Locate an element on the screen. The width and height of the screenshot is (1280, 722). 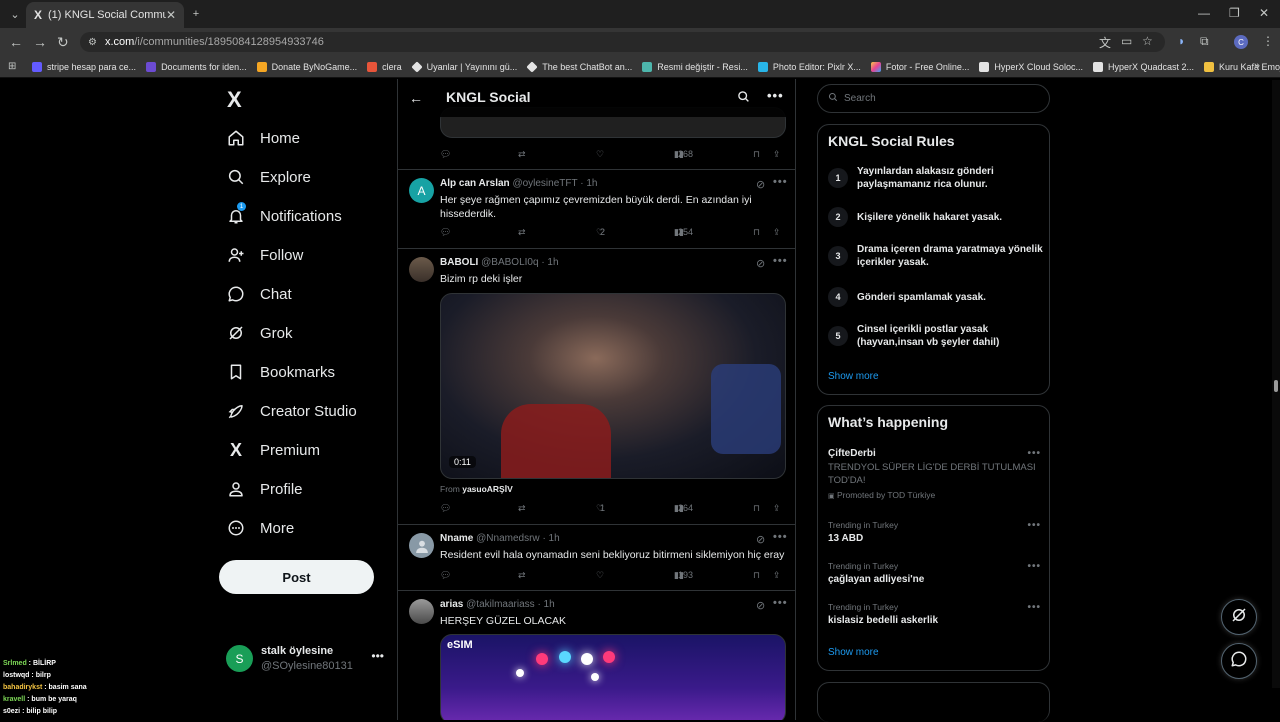
grok-fab-button is located at coordinates (1239, 617).